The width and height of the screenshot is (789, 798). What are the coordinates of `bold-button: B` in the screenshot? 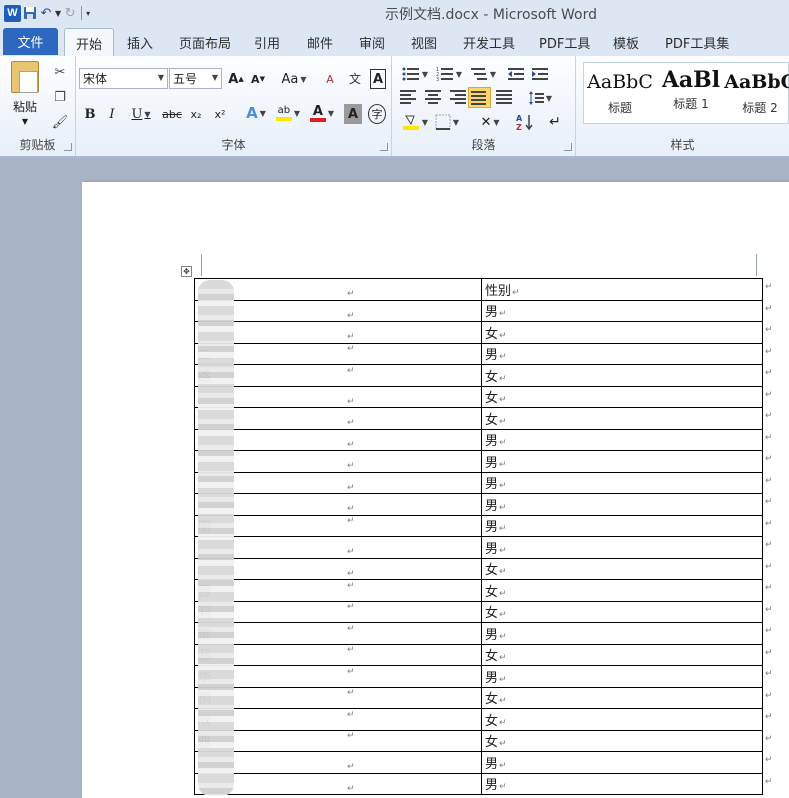 It's located at (90, 114).